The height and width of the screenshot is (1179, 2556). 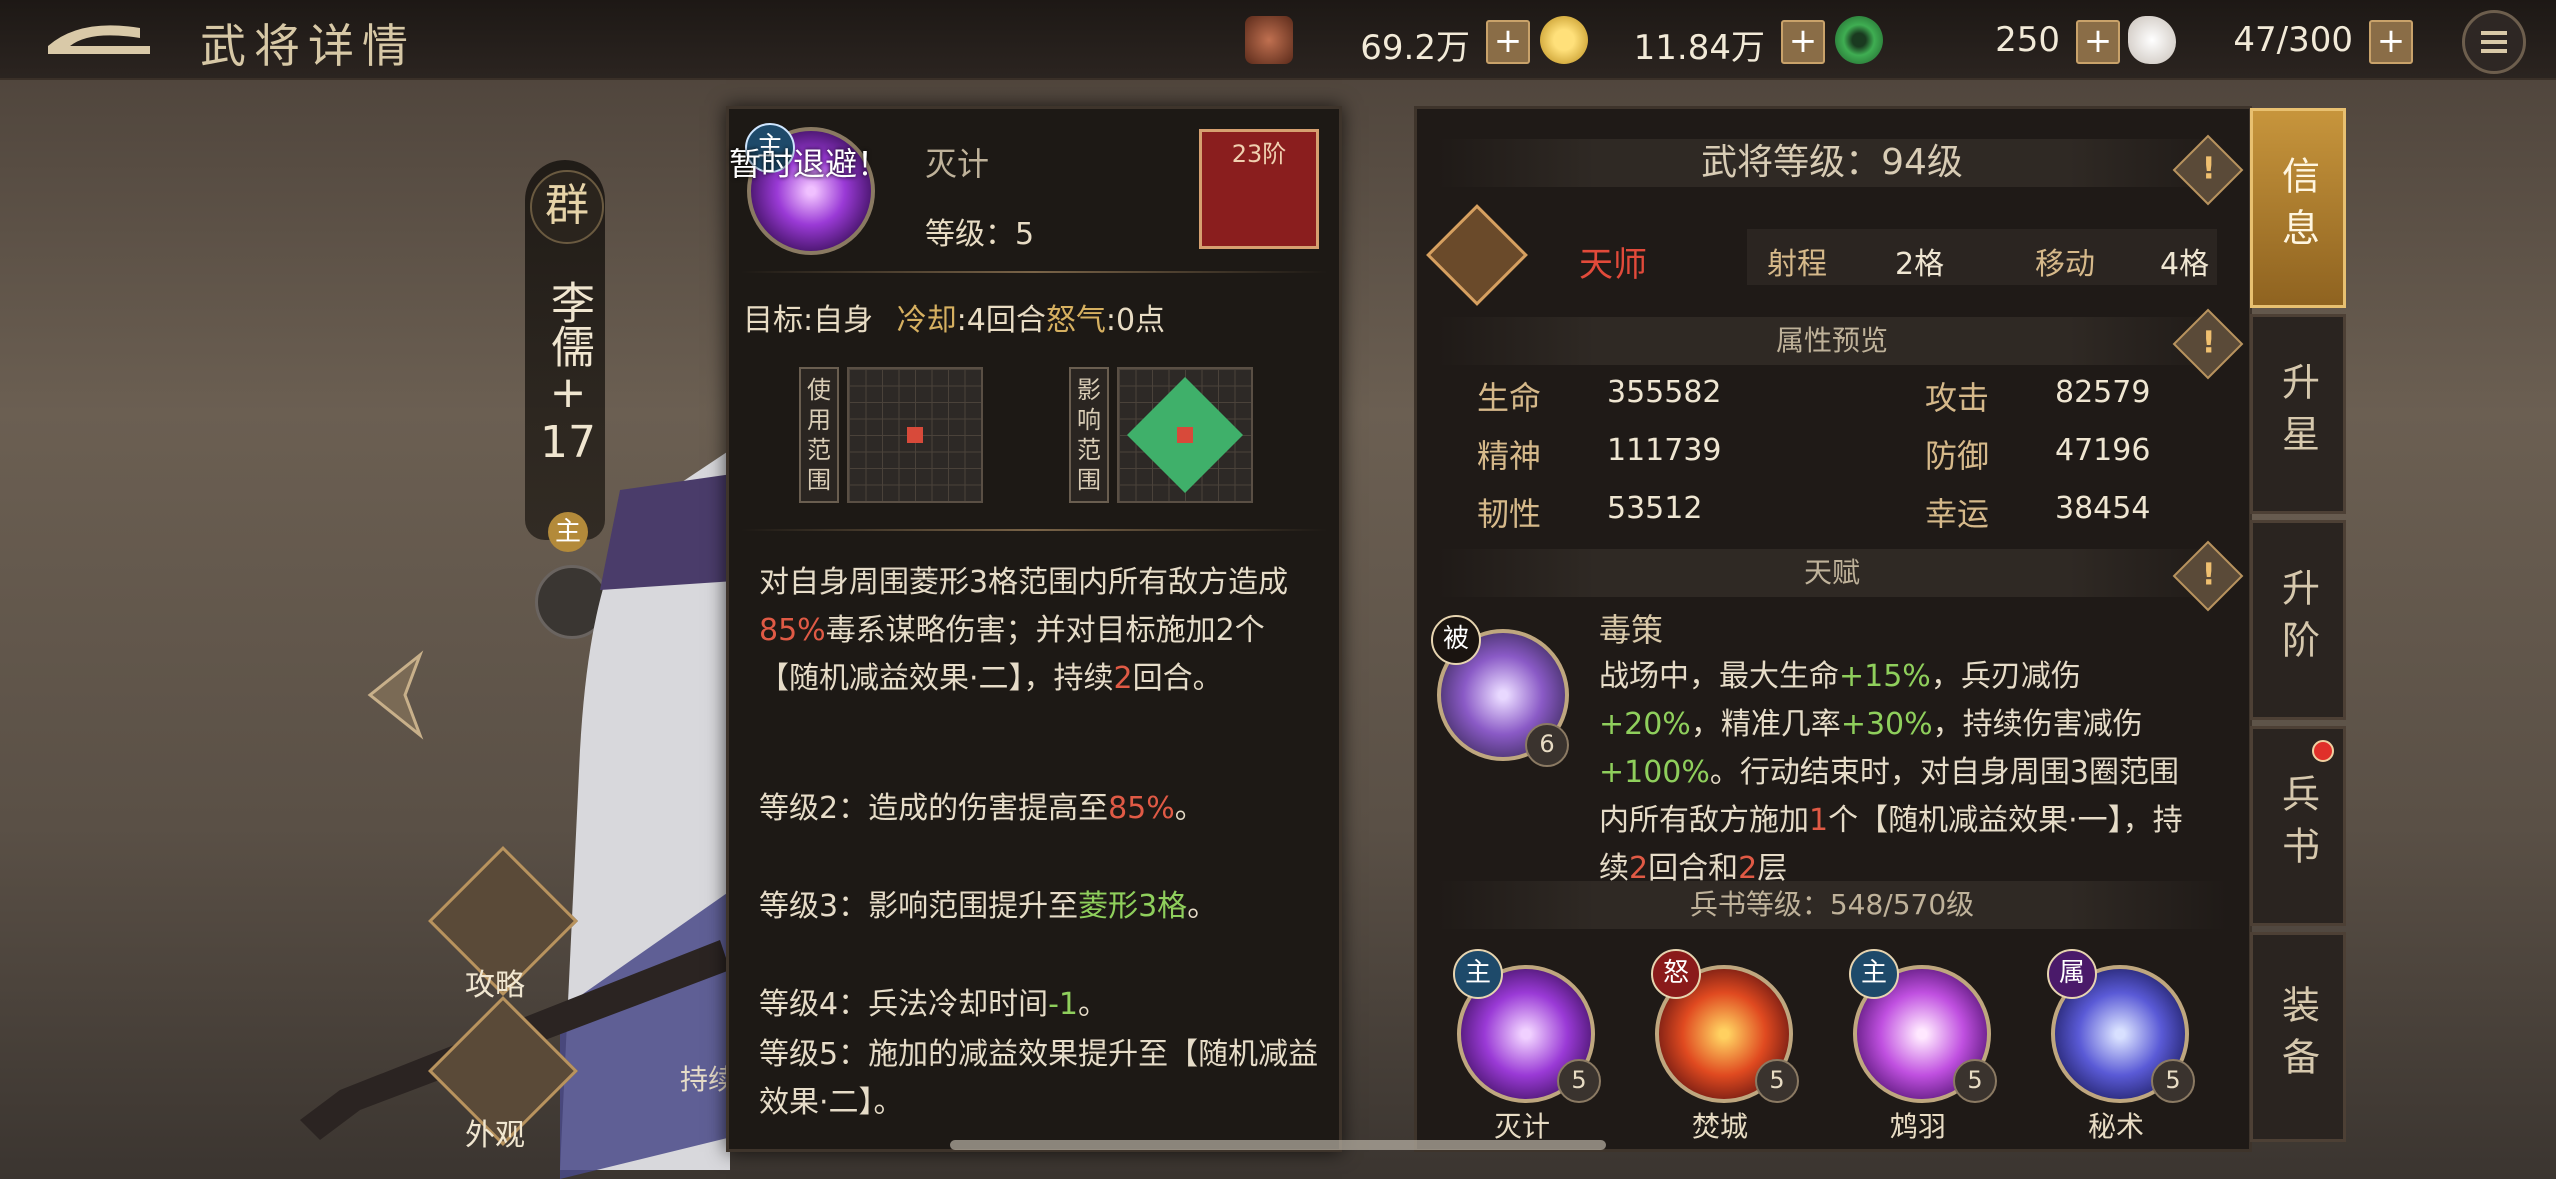 What do you see at coordinates (819, 435) in the screenshot?
I see `use-range-label: 使用范围` at bounding box center [819, 435].